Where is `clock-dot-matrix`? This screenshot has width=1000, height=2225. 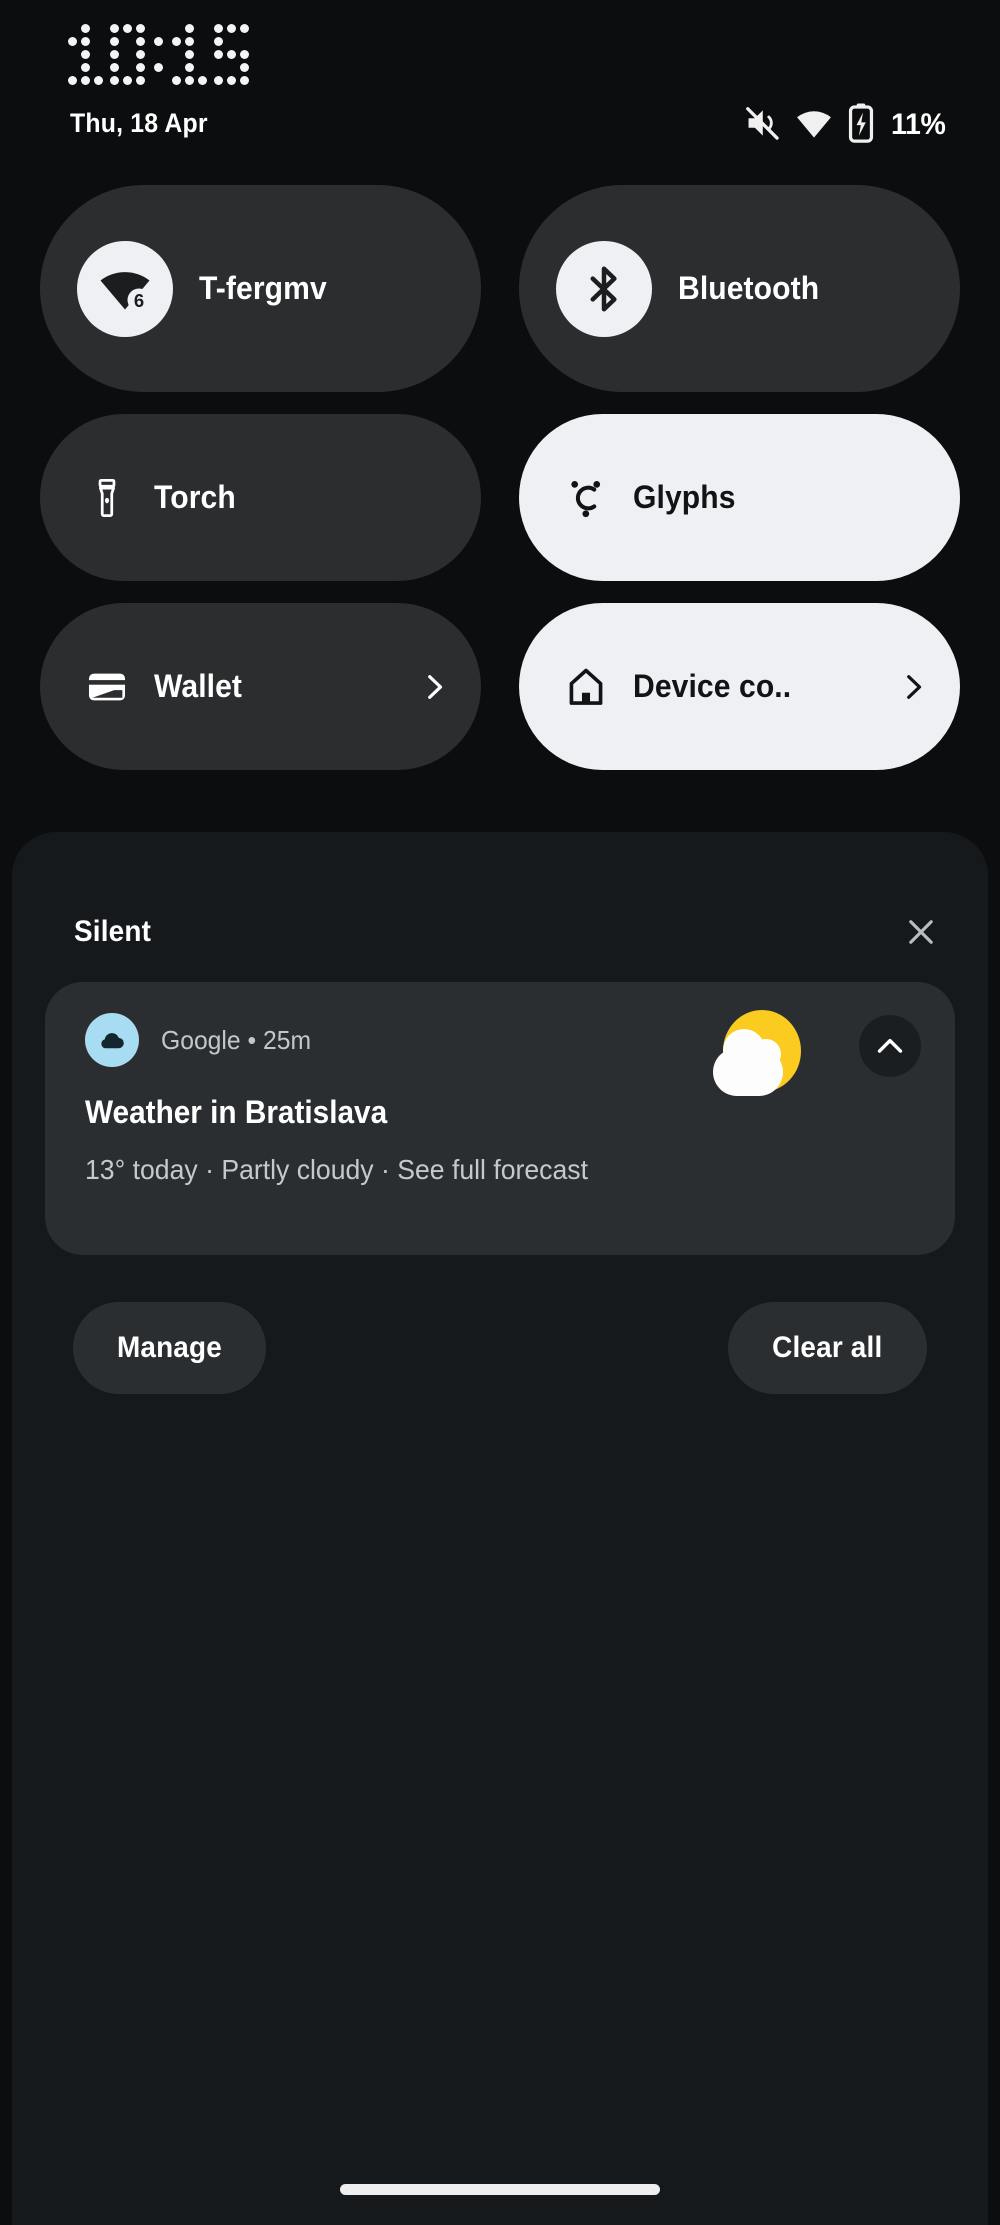
clock-dot-matrix is located at coordinates (158, 54).